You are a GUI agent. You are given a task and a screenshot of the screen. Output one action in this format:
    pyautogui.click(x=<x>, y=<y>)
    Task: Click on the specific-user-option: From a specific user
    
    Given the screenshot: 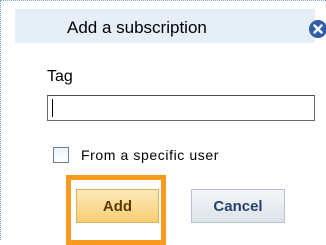 What is the action you would take?
    pyautogui.click(x=136, y=155)
    